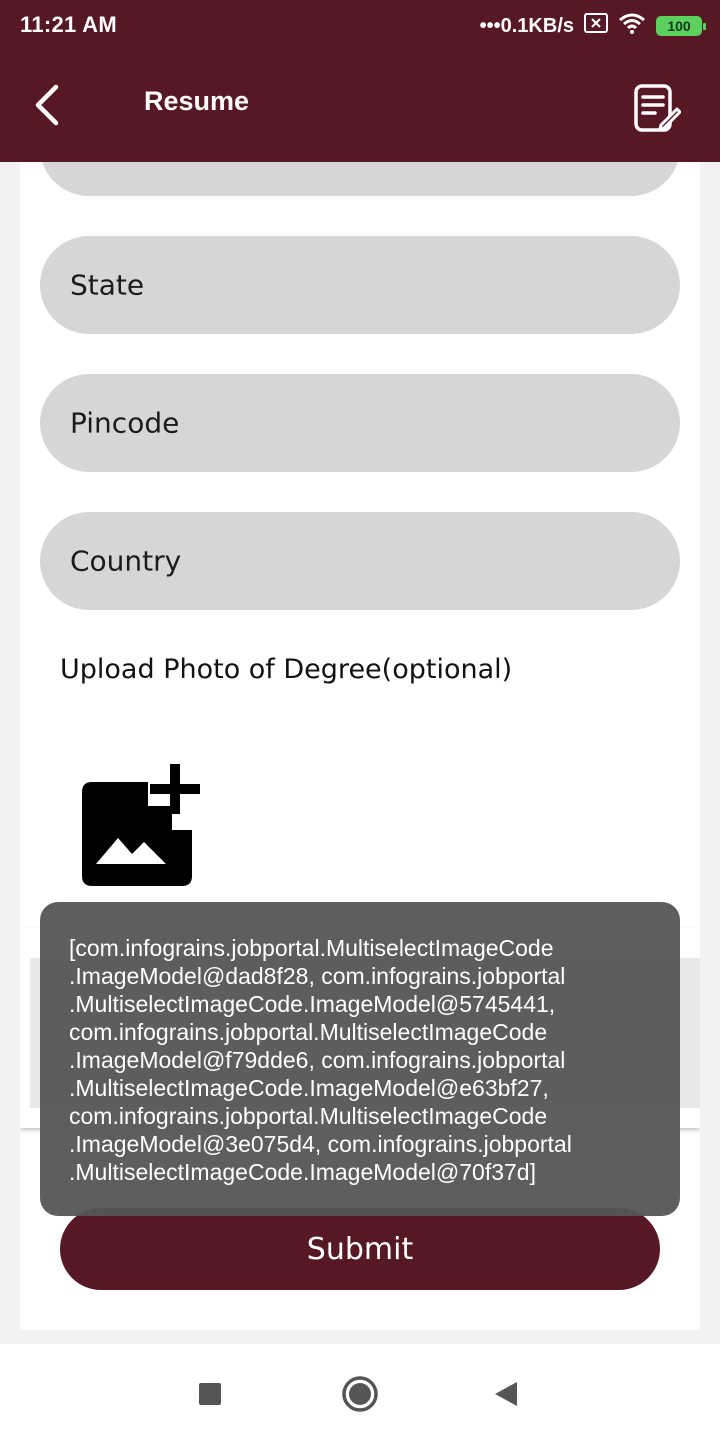 Image resolution: width=720 pixels, height=1440 pixels. Describe the element at coordinates (360, 25) in the screenshot. I see `status-bar: 11:21 AM •••0.1KB/s 100` at that location.